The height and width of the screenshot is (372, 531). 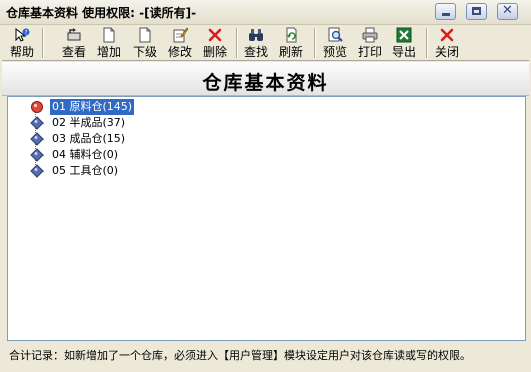 I want to click on add-label: 增加, so click(x=108, y=52).